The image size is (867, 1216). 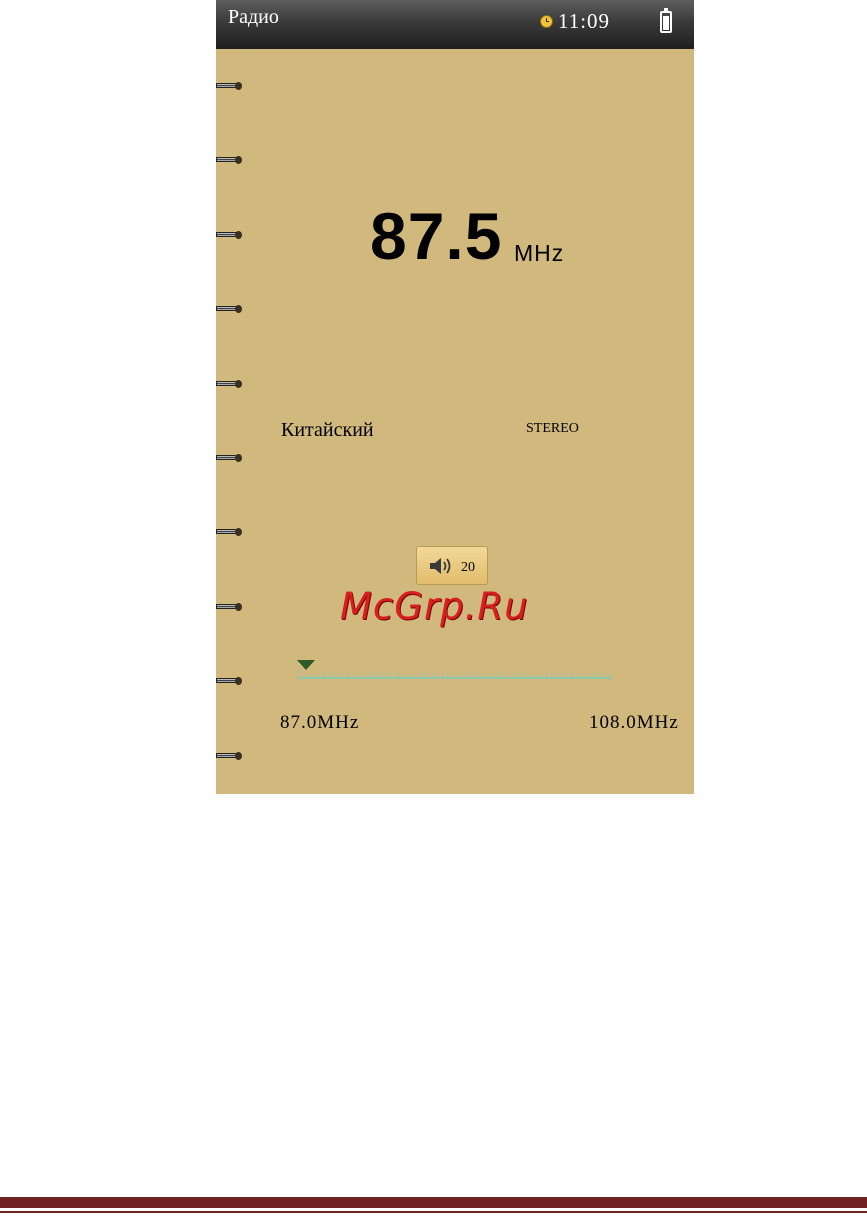 I want to click on tuner-scale, so click(x=455, y=674).